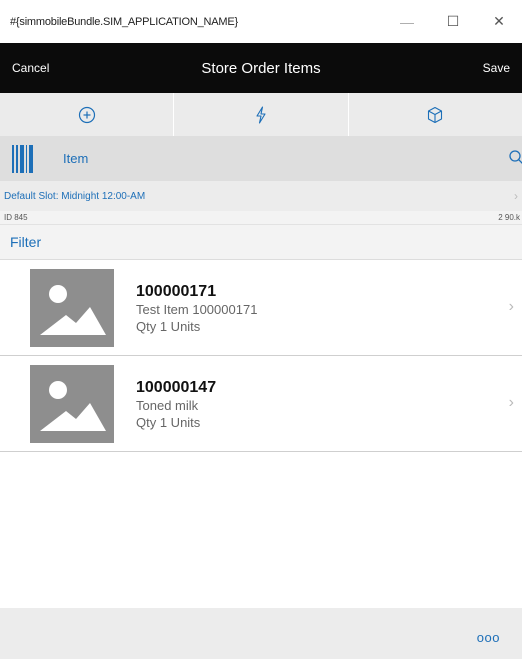 The width and height of the screenshot is (522, 659). I want to click on info-id-text: ID 845, so click(16, 217).